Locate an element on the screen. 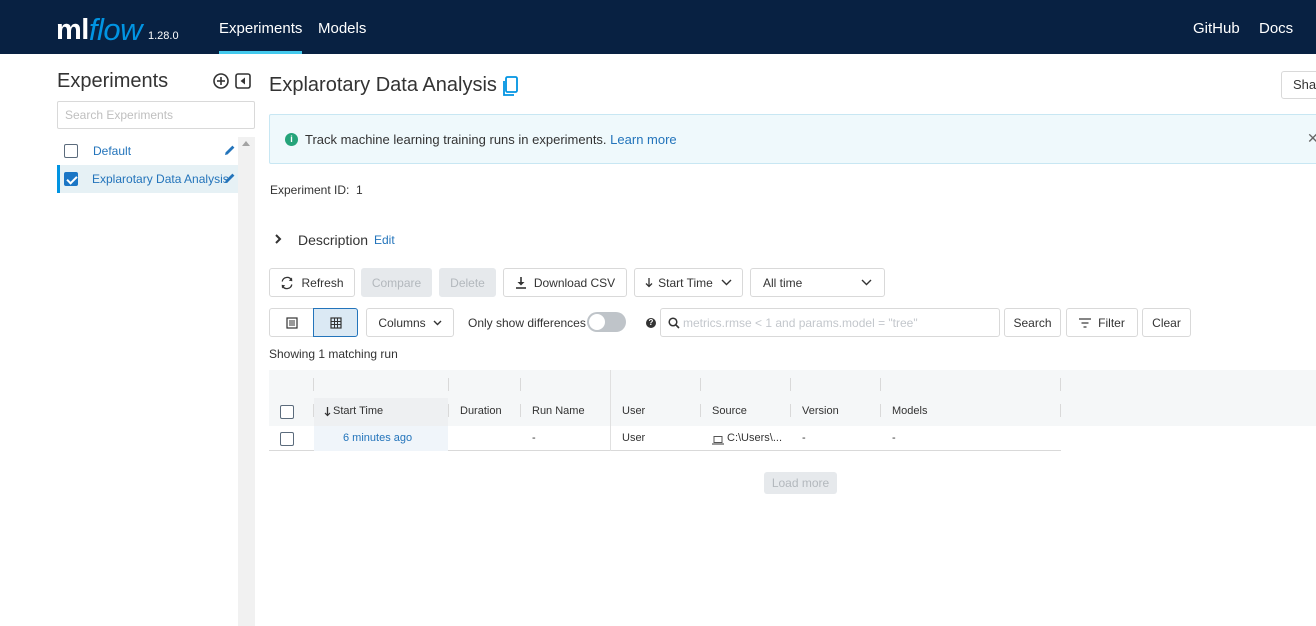 The image size is (1316, 626). column-header-version: Version is located at coordinates (820, 411).